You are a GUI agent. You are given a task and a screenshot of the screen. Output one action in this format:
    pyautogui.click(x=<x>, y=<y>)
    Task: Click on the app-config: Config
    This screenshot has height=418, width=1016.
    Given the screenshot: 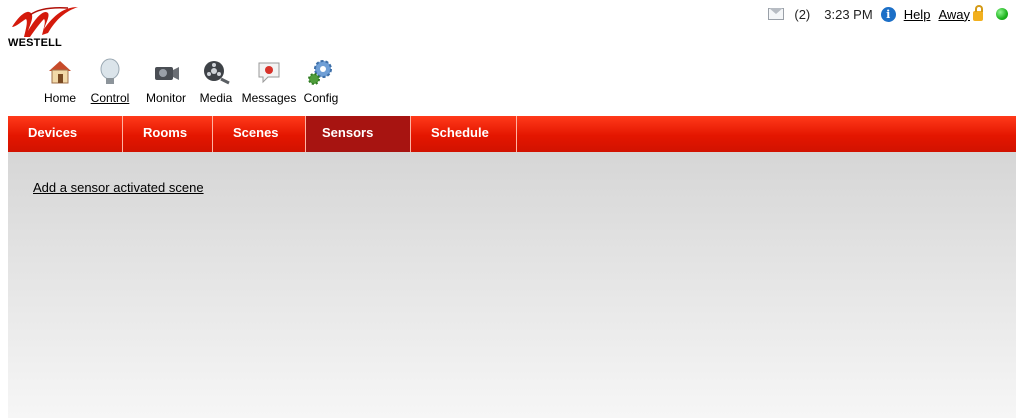 What is the action you would take?
    pyautogui.click(x=321, y=80)
    